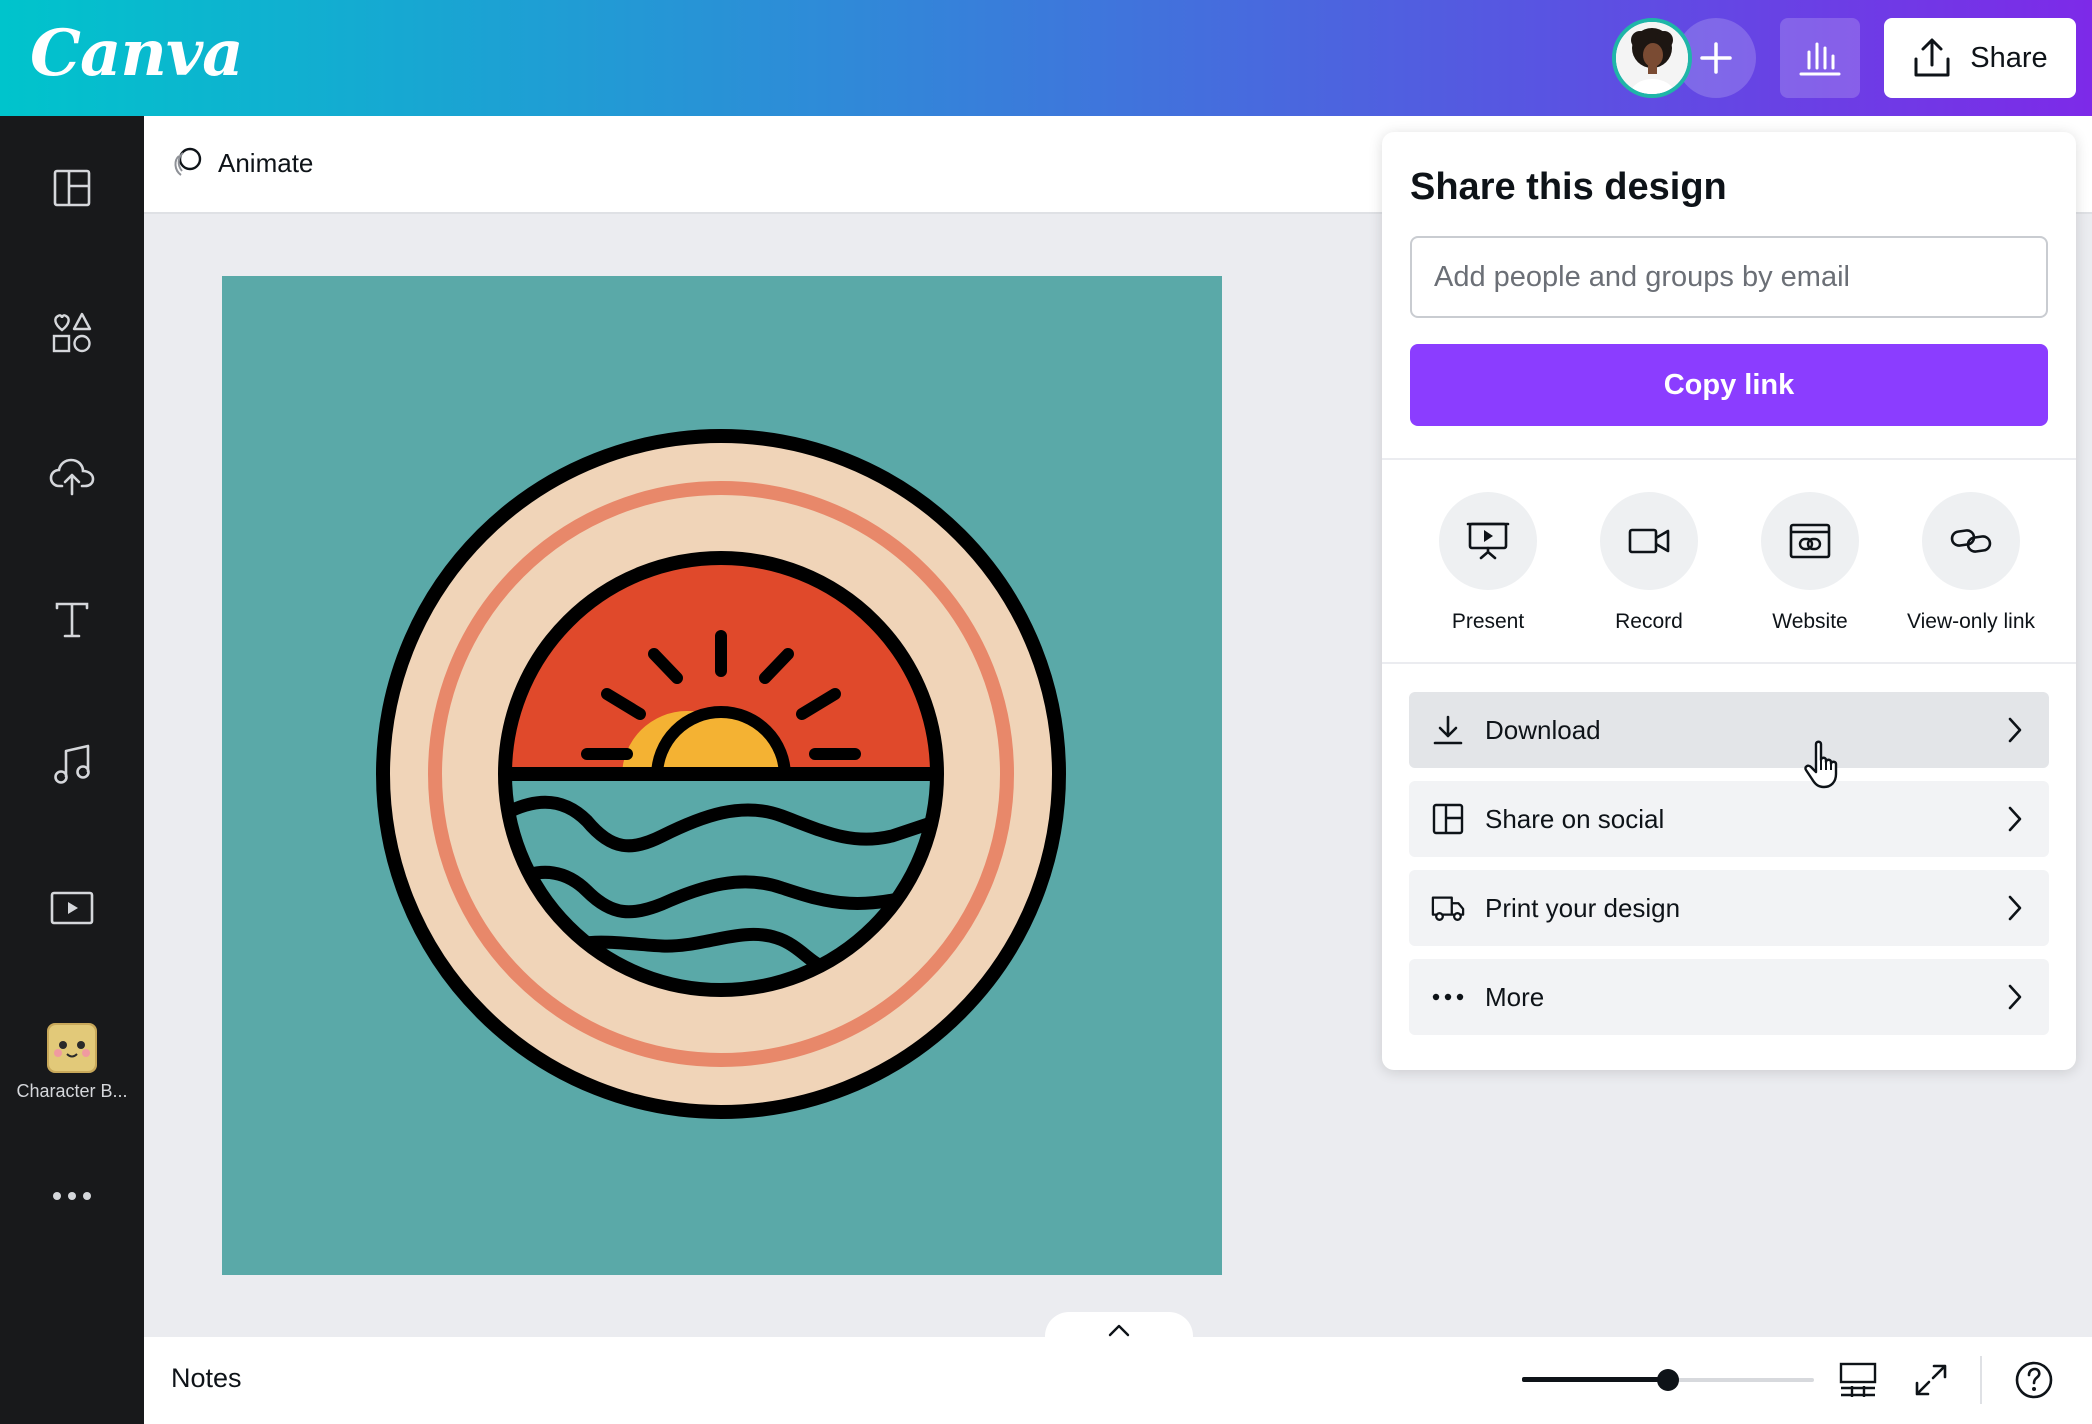 This screenshot has height=1424, width=2092. Describe the element at coordinates (1729, 385) in the screenshot. I see `copy-link-button: Copy link` at that location.